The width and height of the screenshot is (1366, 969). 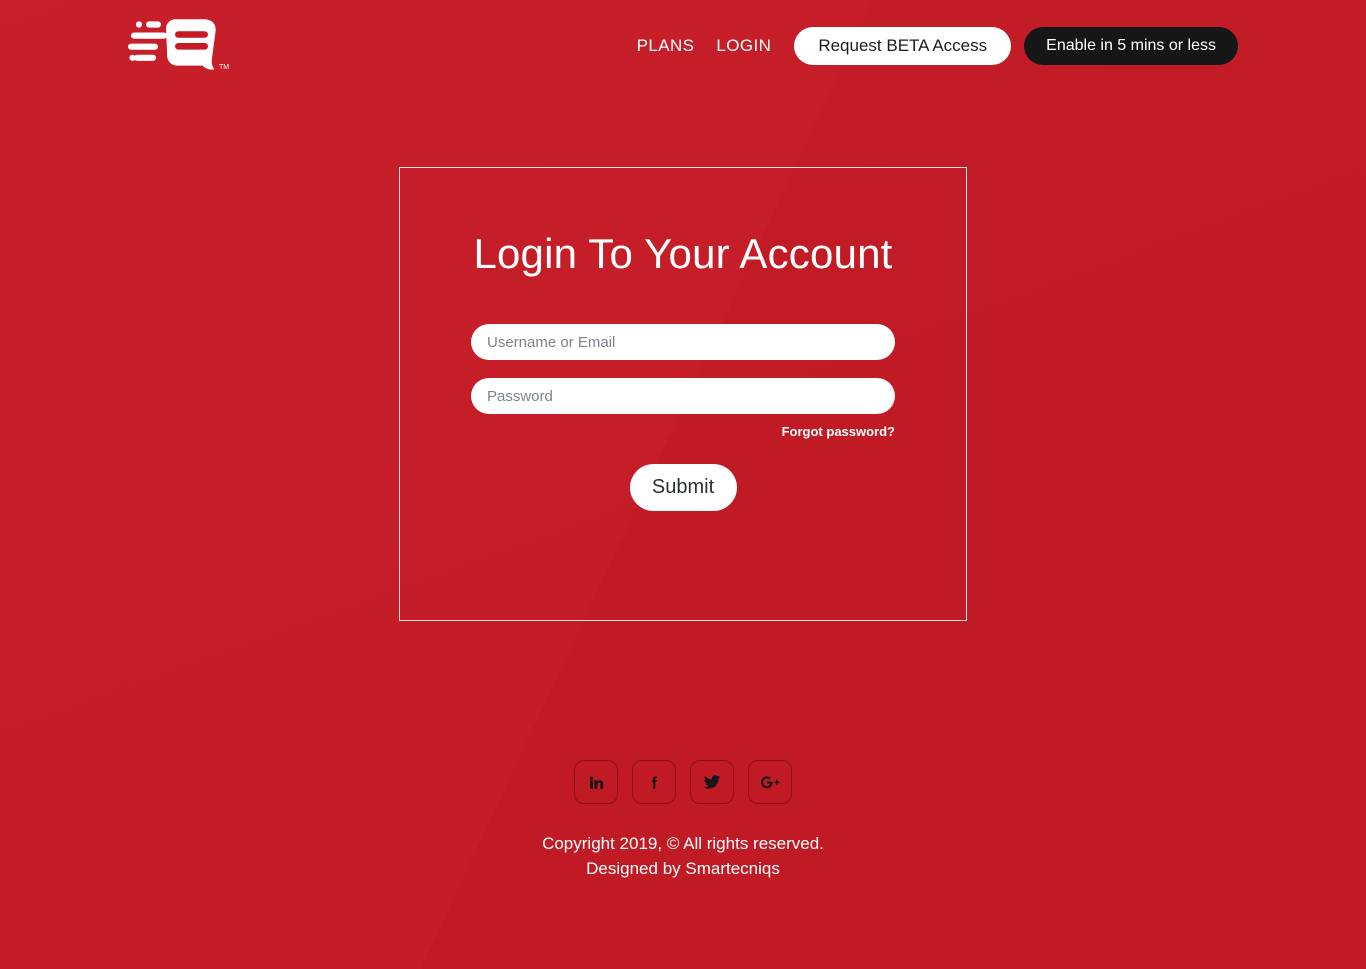 I want to click on twitter-icon, so click(x=712, y=782).